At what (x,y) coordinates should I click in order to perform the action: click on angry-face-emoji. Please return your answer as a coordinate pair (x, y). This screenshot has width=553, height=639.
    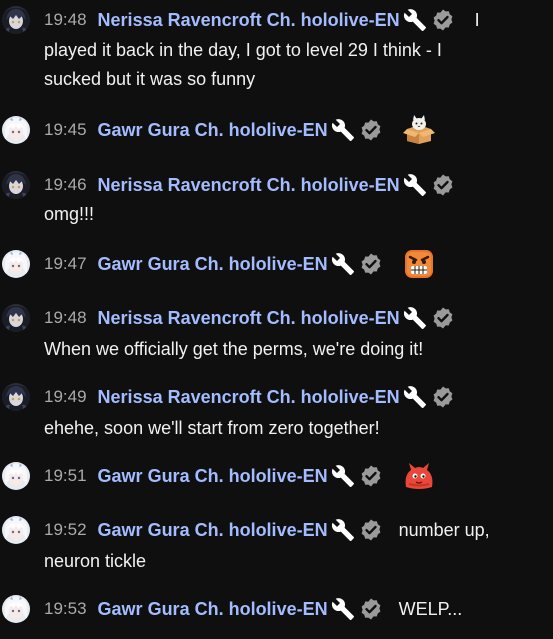
    Looking at the image, I should click on (419, 264).